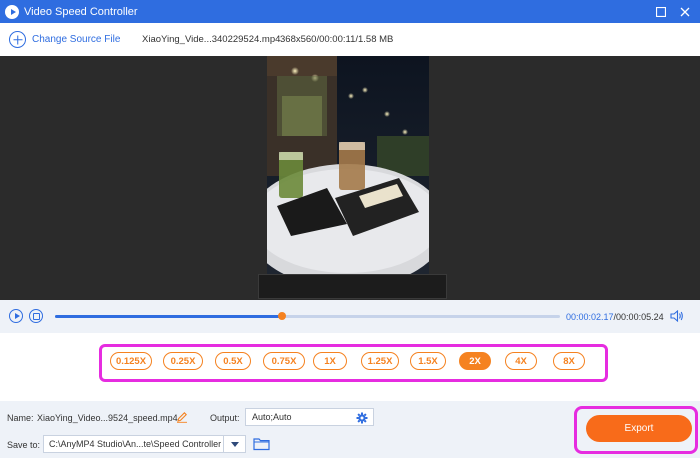  What do you see at coordinates (169, 316) in the screenshot?
I see `progress-fill` at bounding box center [169, 316].